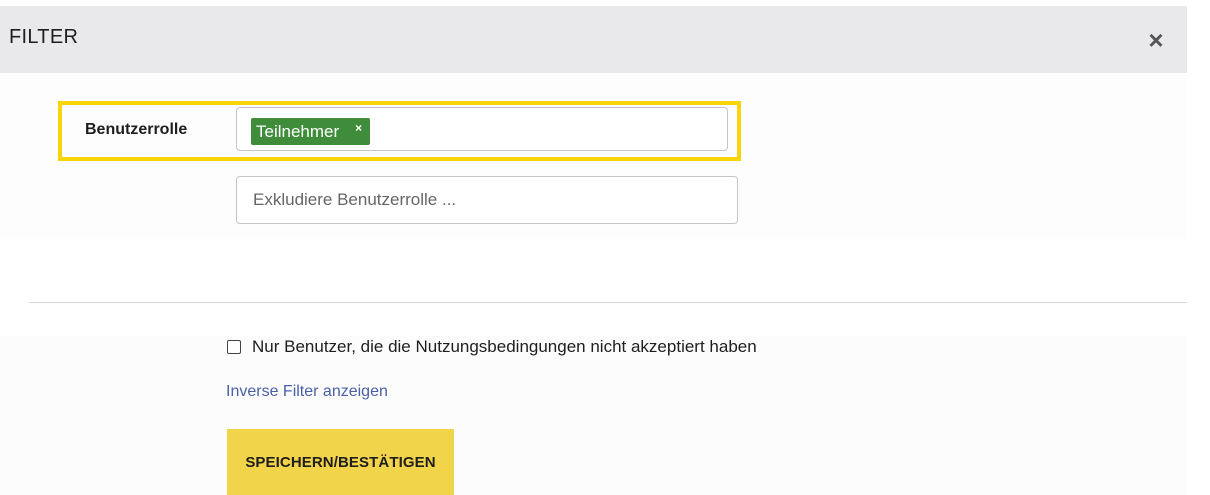 The image size is (1210, 495). I want to click on role-tag-teilnehmer: Teilnehmer ×, so click(311, 131).